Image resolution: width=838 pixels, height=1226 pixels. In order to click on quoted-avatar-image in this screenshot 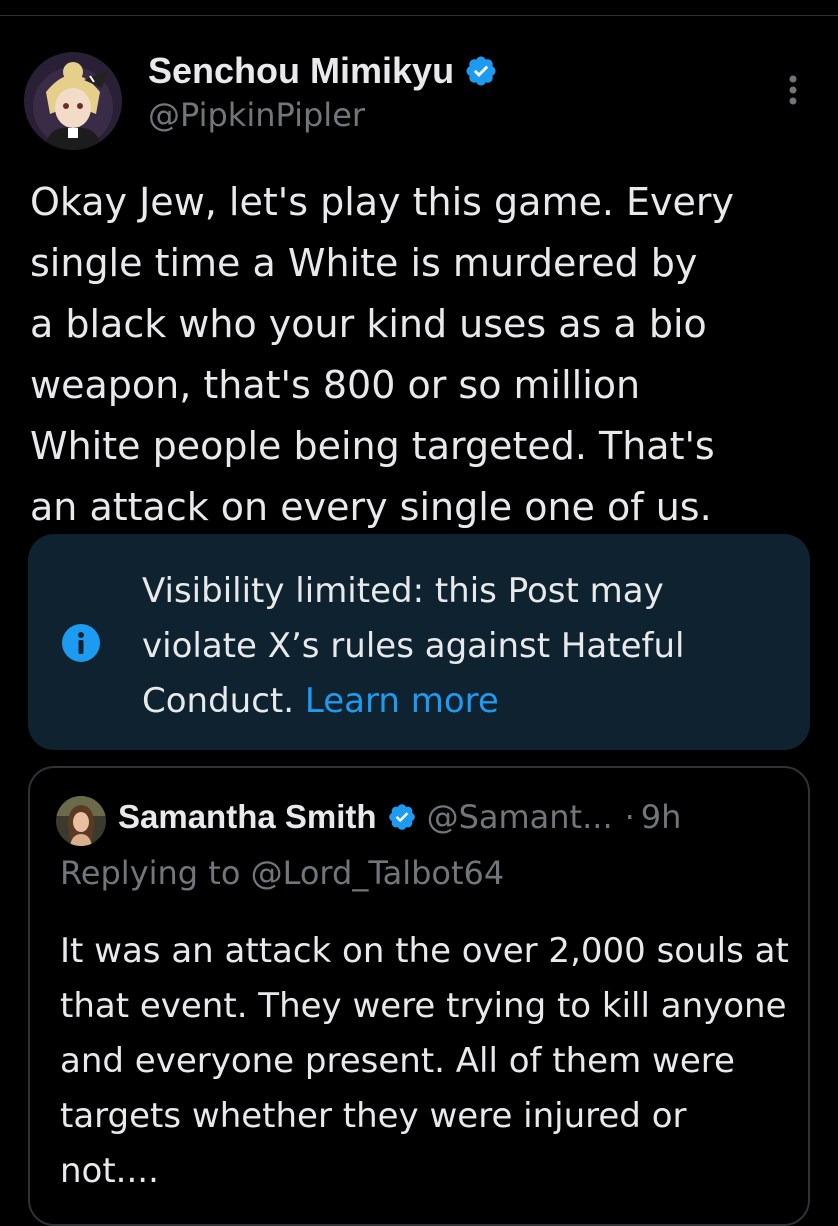, I will do `click(81, 821)`.